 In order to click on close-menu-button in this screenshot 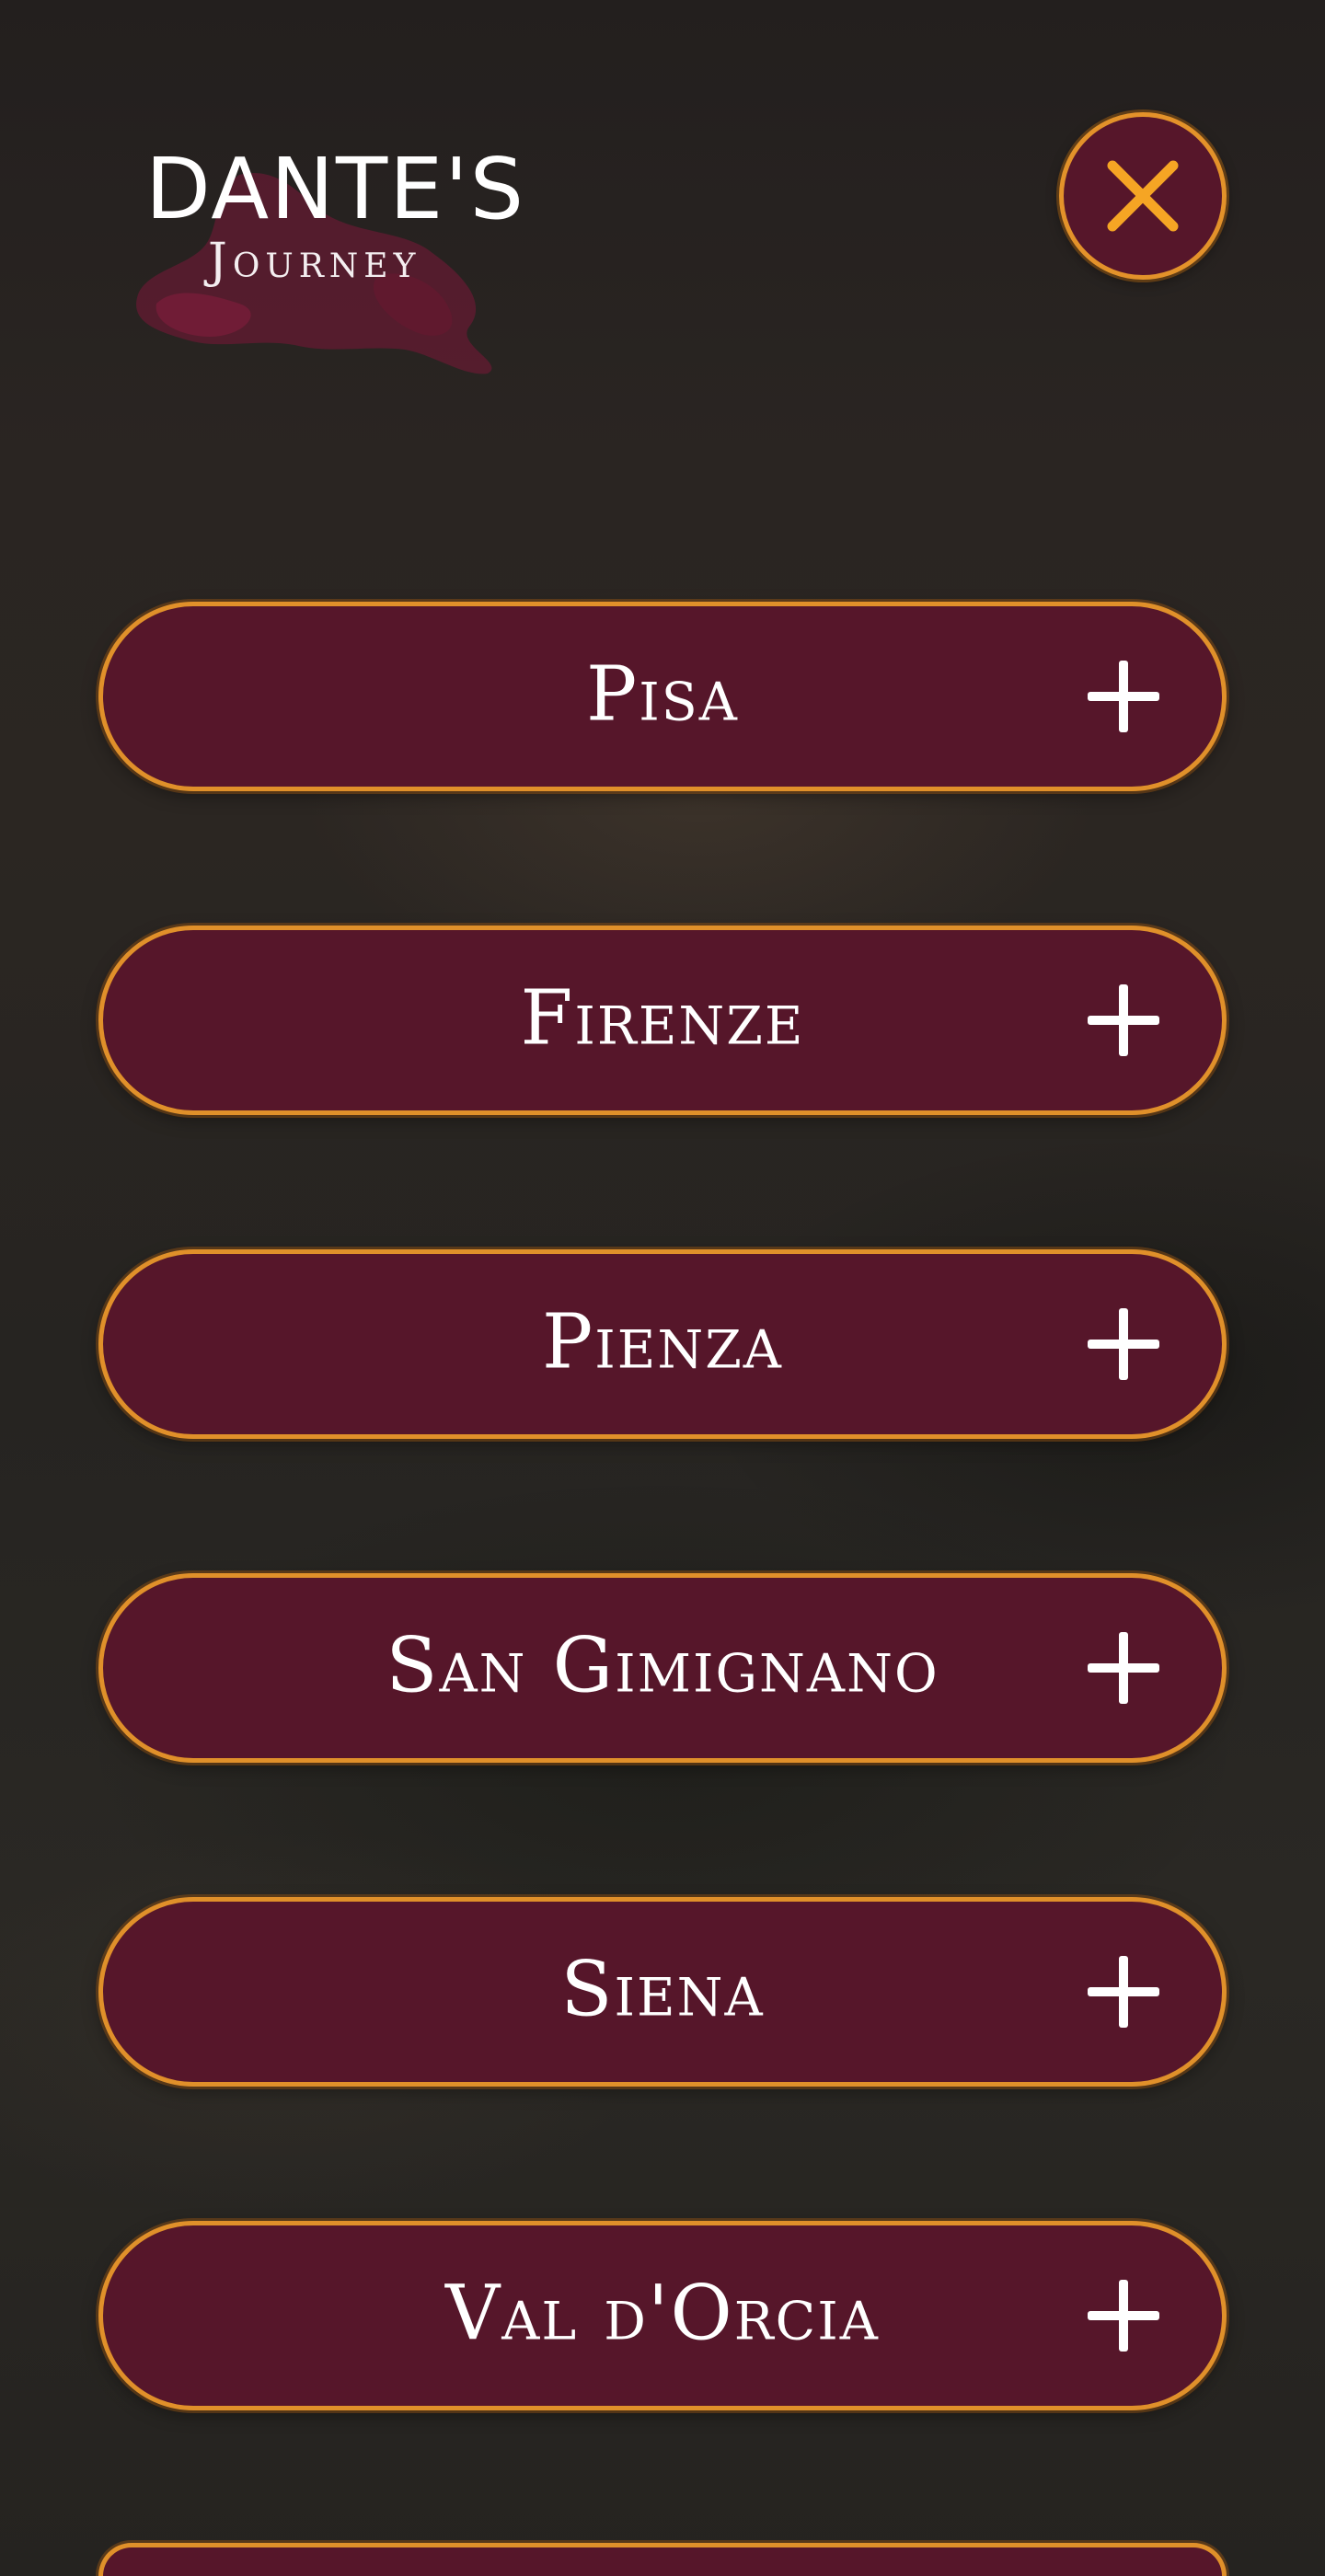, I will do `click(1143, 196)`.